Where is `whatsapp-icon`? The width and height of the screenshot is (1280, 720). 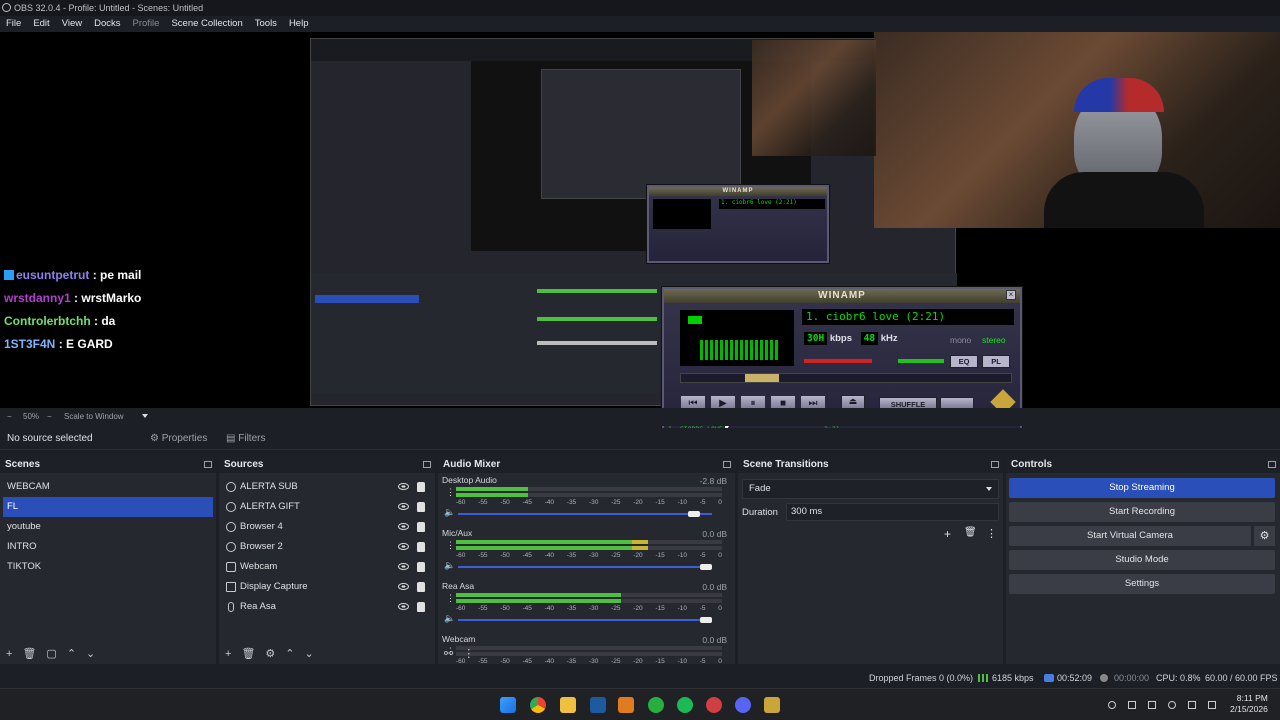
whatsapp-icon is located at coordinates (656, 705).